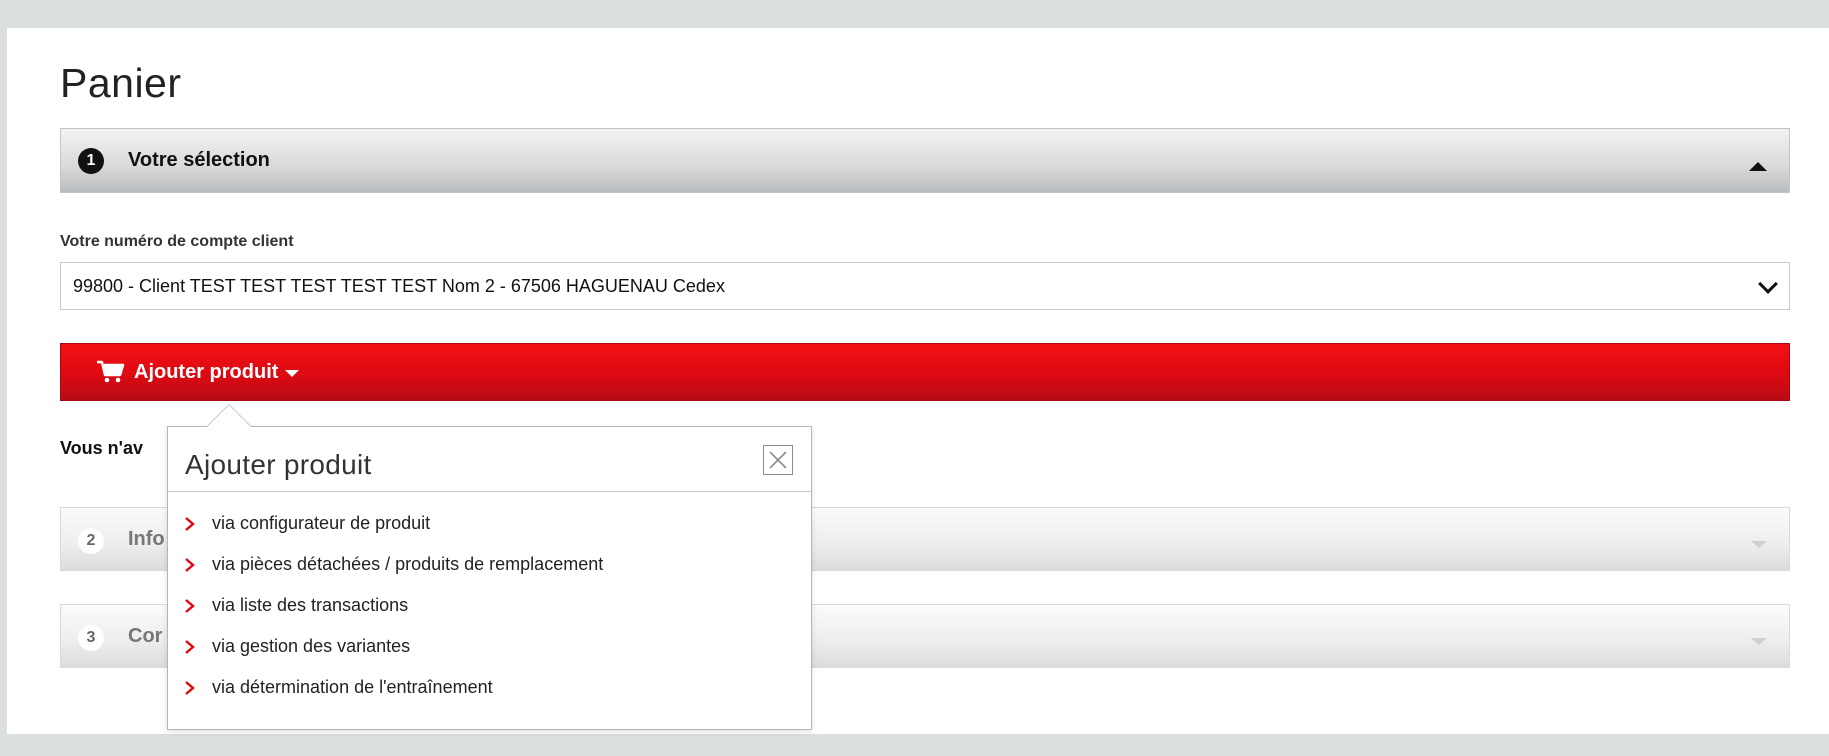 The image size is (1829, 756). I want to click on step-number-3: 3, so click(91, 638).